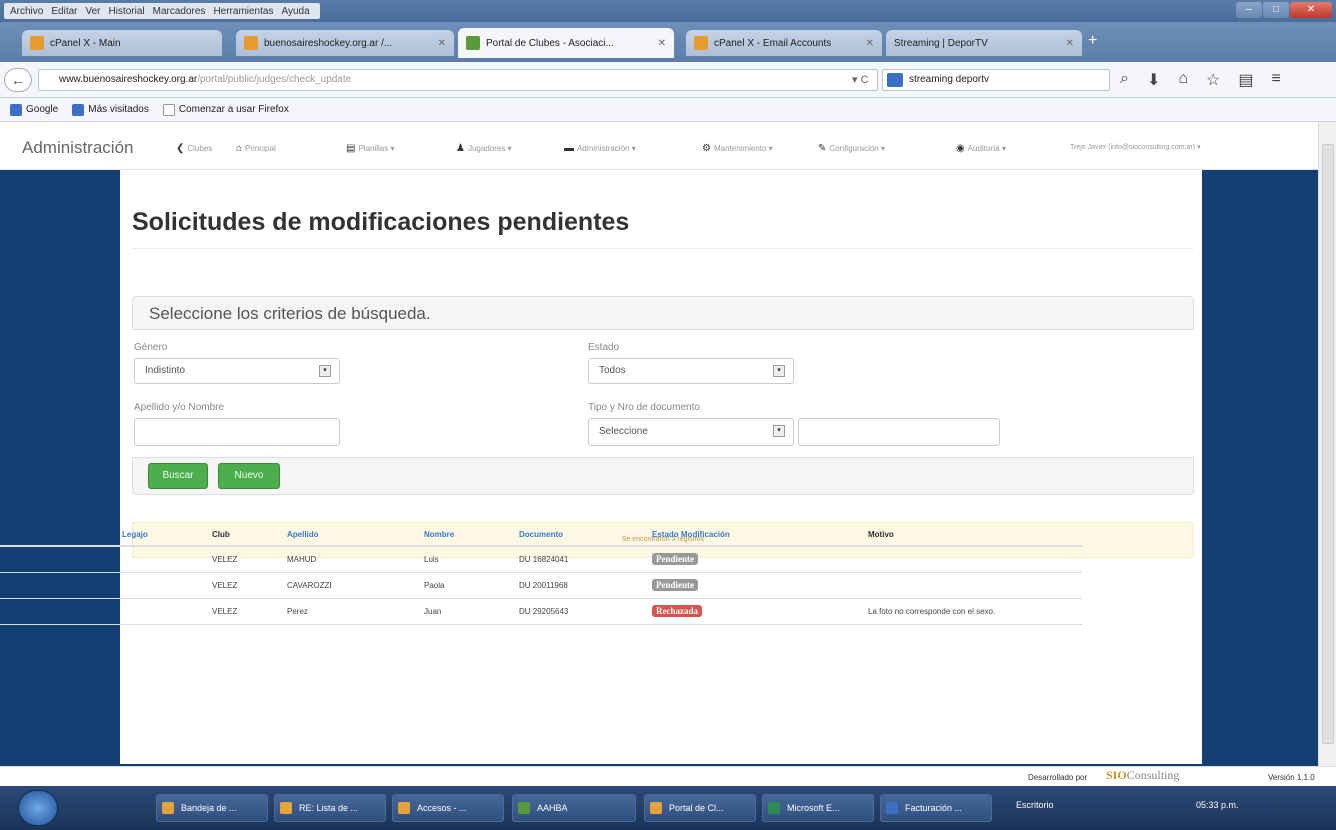 This screenshot has width=1336, height=830. Describe the element at coordinates (38, 808) in the screenshot. I see `start-button` at that location.